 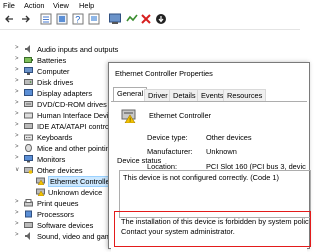 What do you see at coordinates (28, 236) in the screenshot?
I see `sound-icon` at bounding box center [28, 236].